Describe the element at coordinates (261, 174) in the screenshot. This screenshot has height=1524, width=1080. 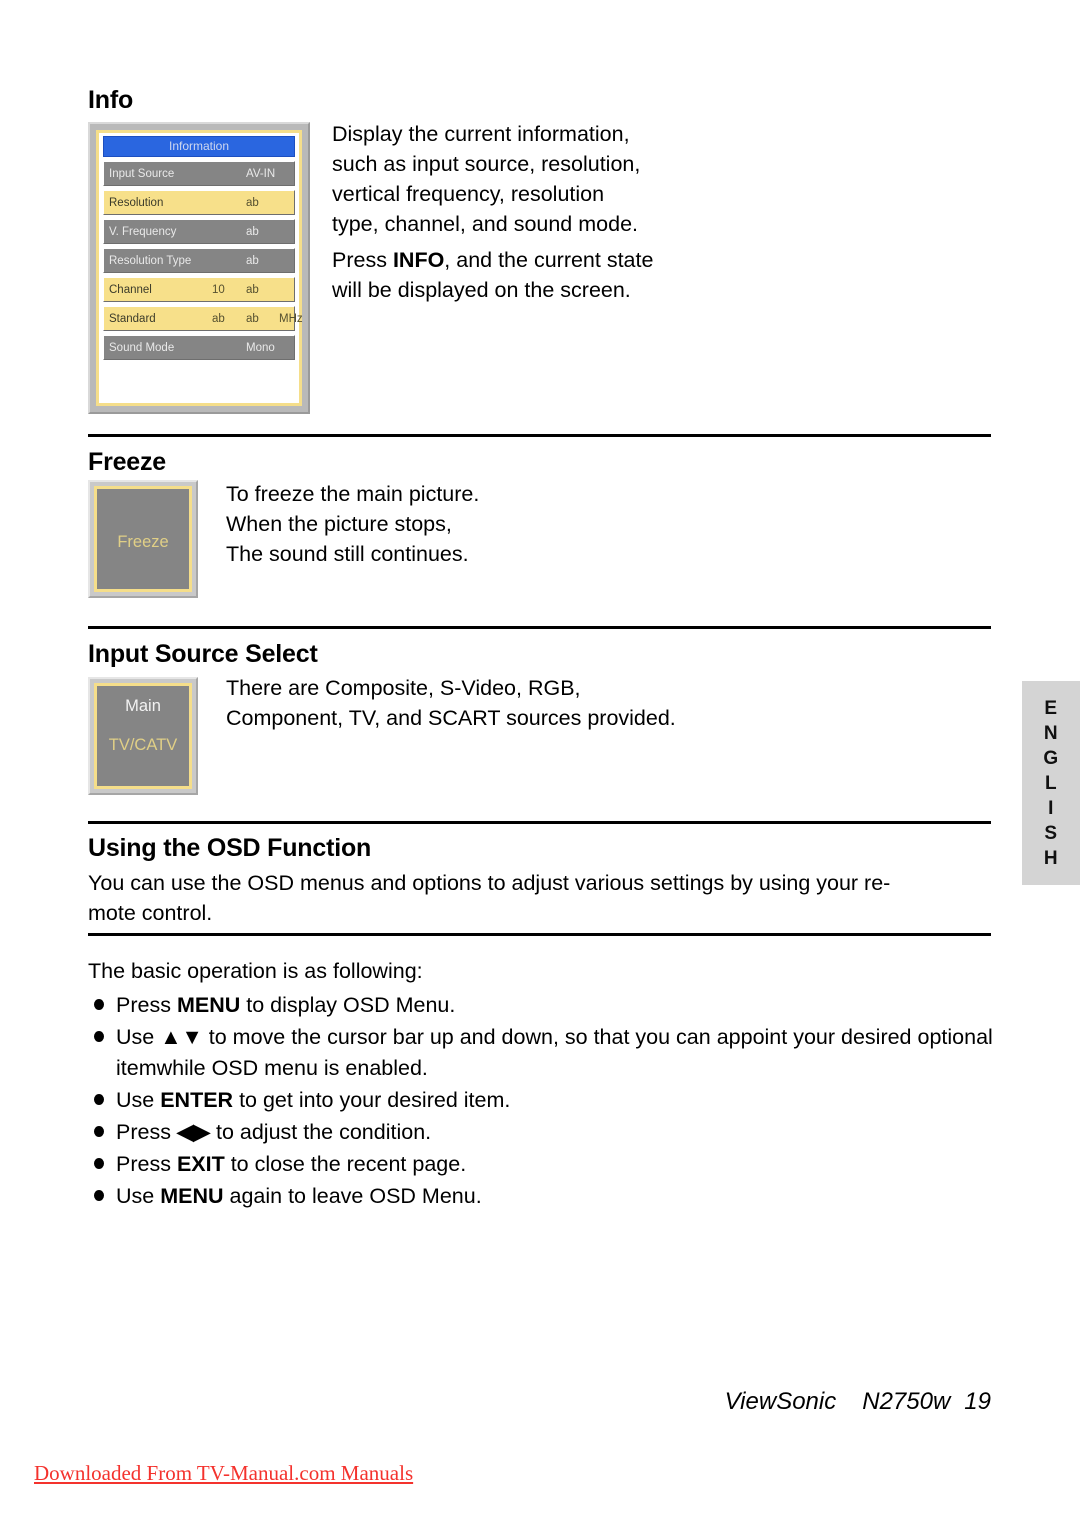
I see `osd-row-value: AV-IN` at that location.